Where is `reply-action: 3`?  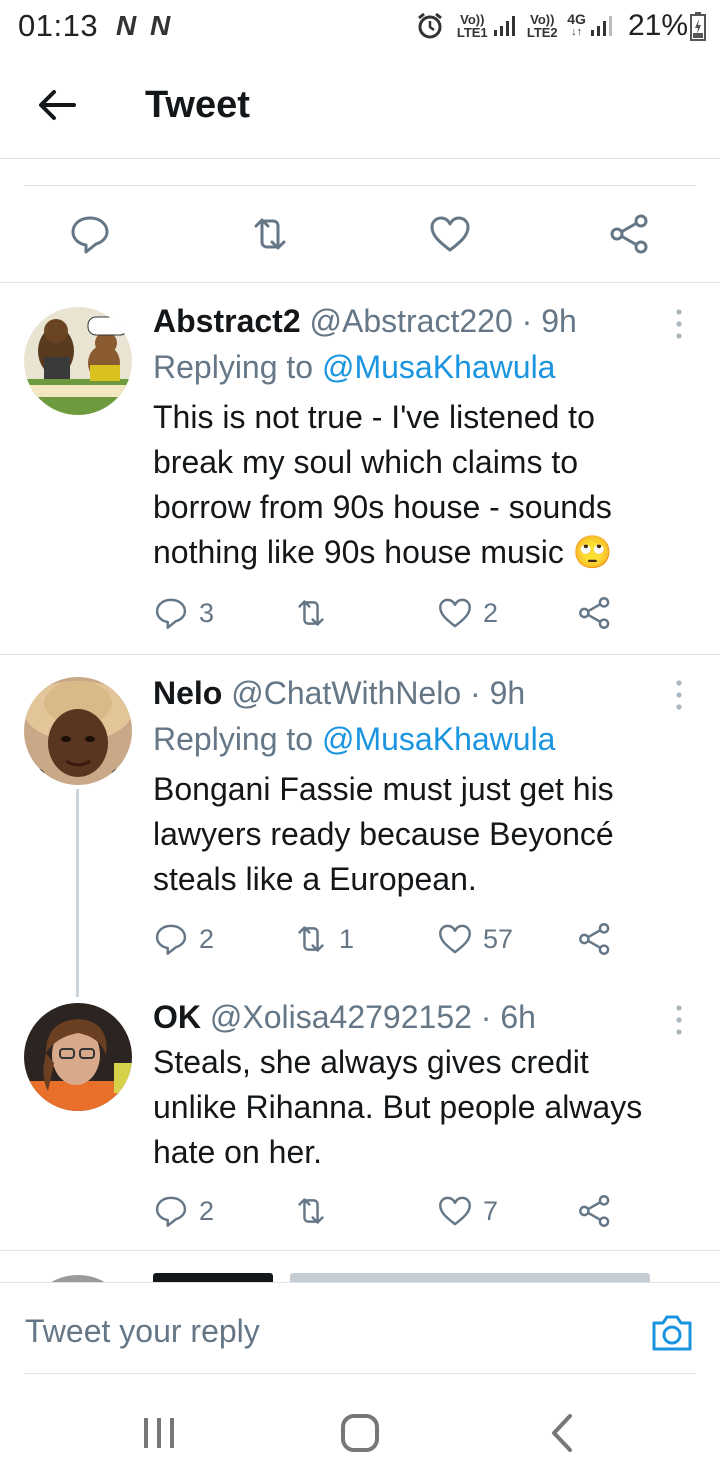
reply-action: 3 is located at coordinates (183, 613).